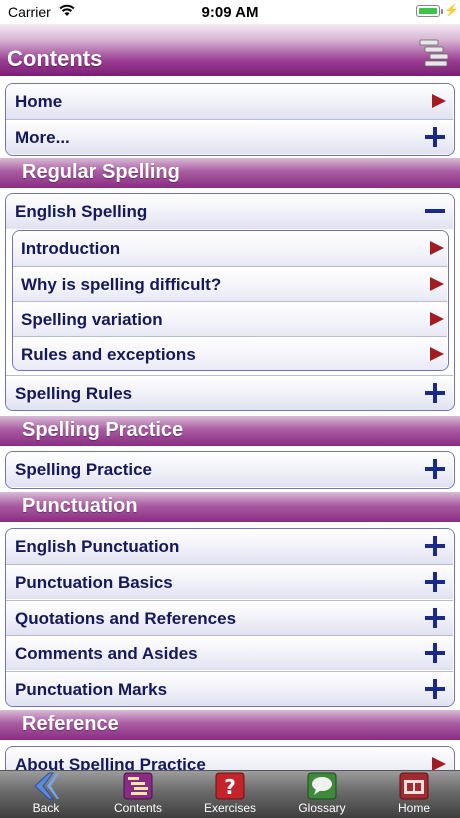 This screenshot has height=818, width=460. Describe the element at coordinates (46, 808) in the screenshot. I see `tab-label: Back` at that location.